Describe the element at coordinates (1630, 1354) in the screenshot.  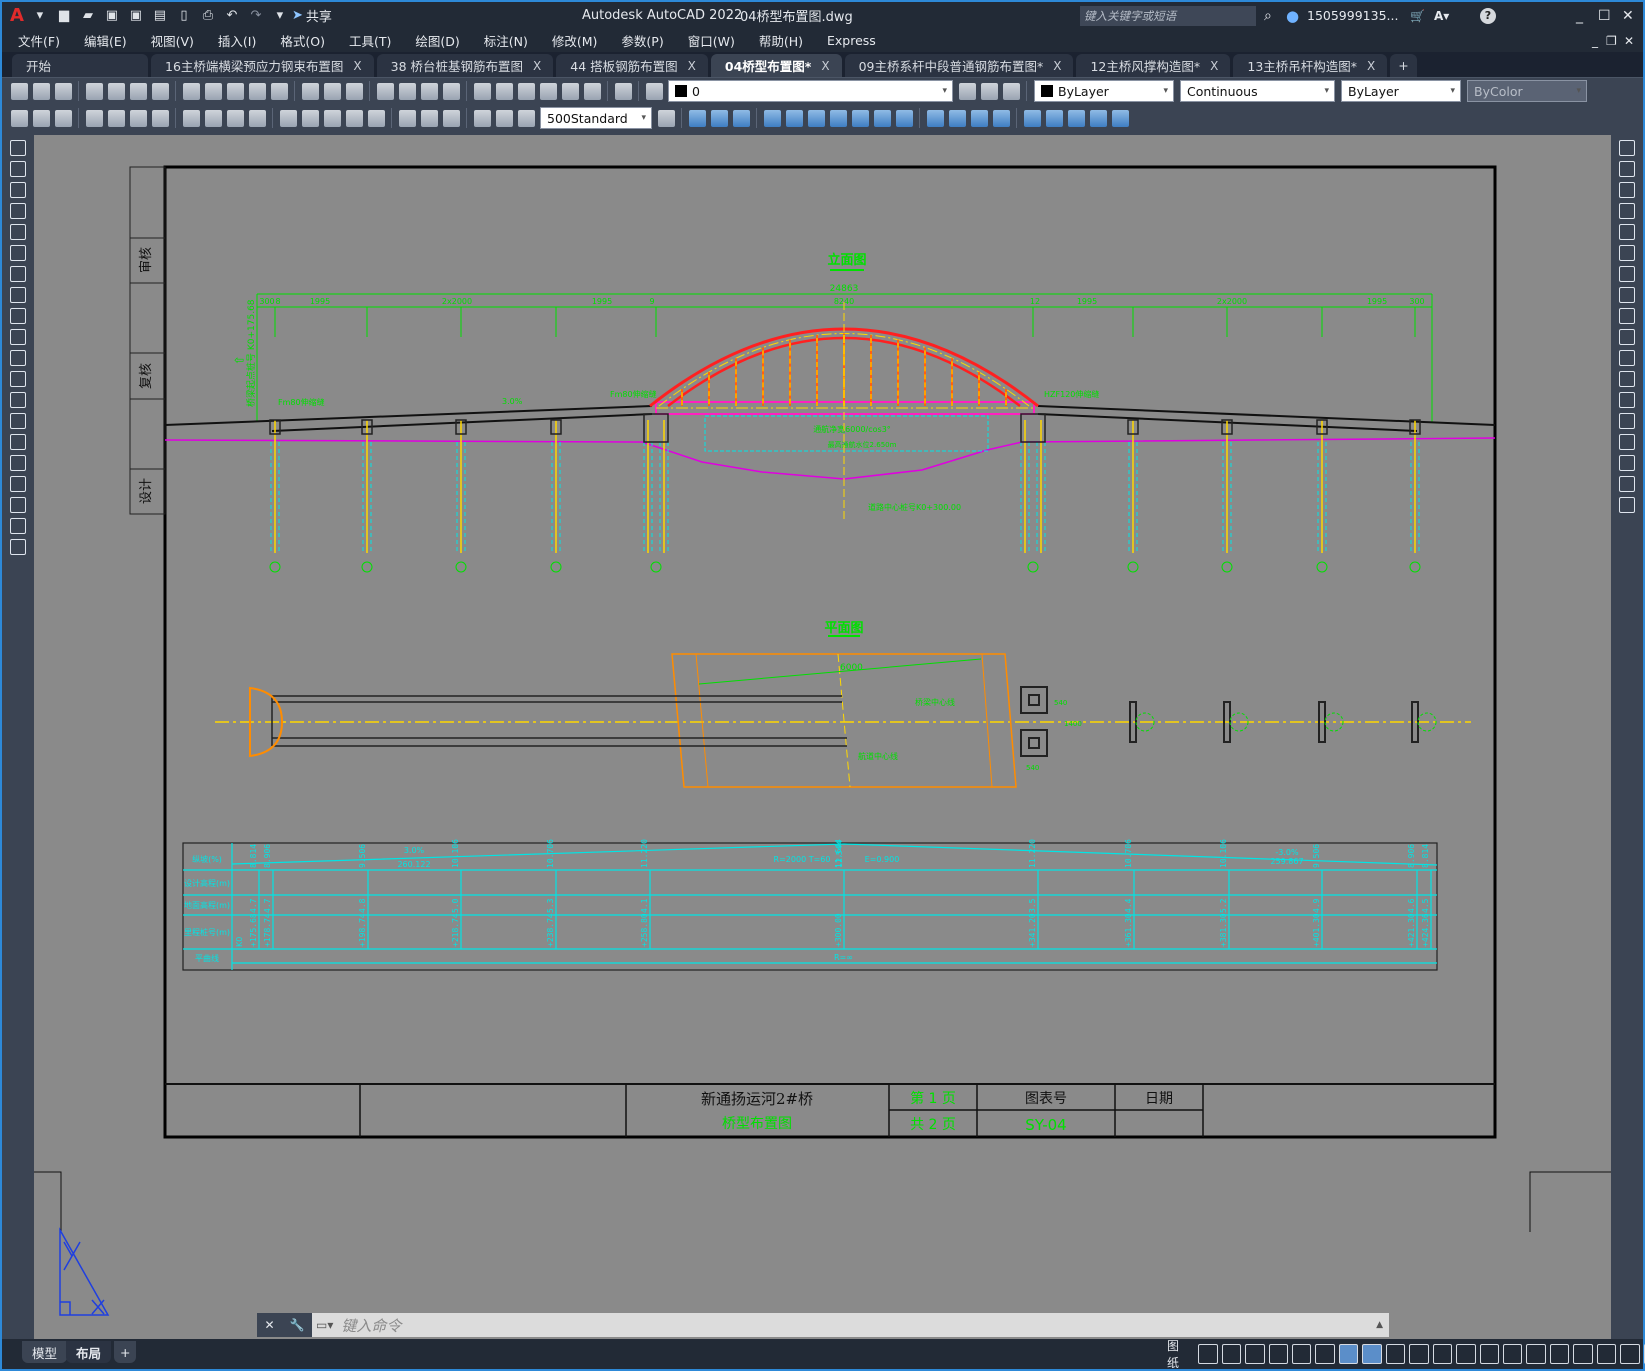
I see `clean-screen-icon` at that location.